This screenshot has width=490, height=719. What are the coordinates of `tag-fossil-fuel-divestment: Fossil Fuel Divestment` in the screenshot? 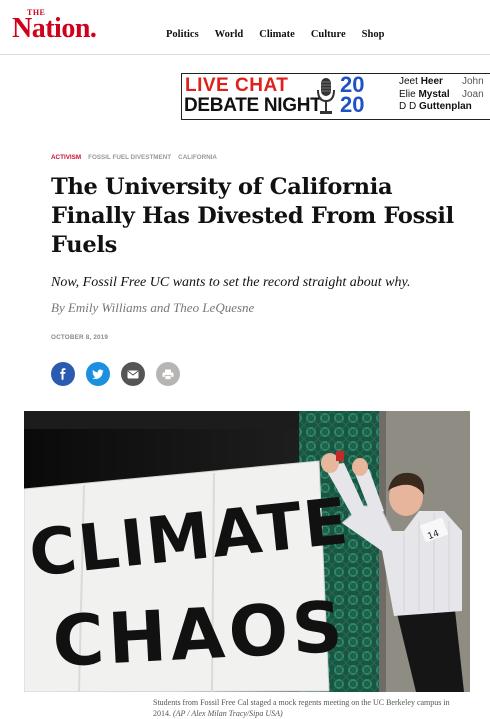 It's located at (129, 157).